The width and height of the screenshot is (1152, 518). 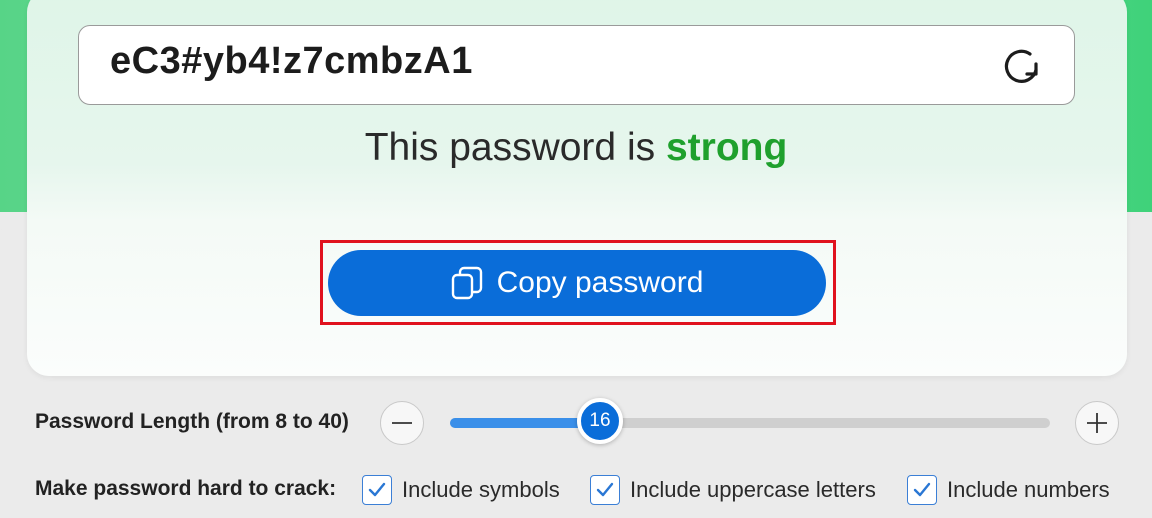 I want to click on password-length-label: Password Length (from 8 to 40), so click(x=192, y=421).